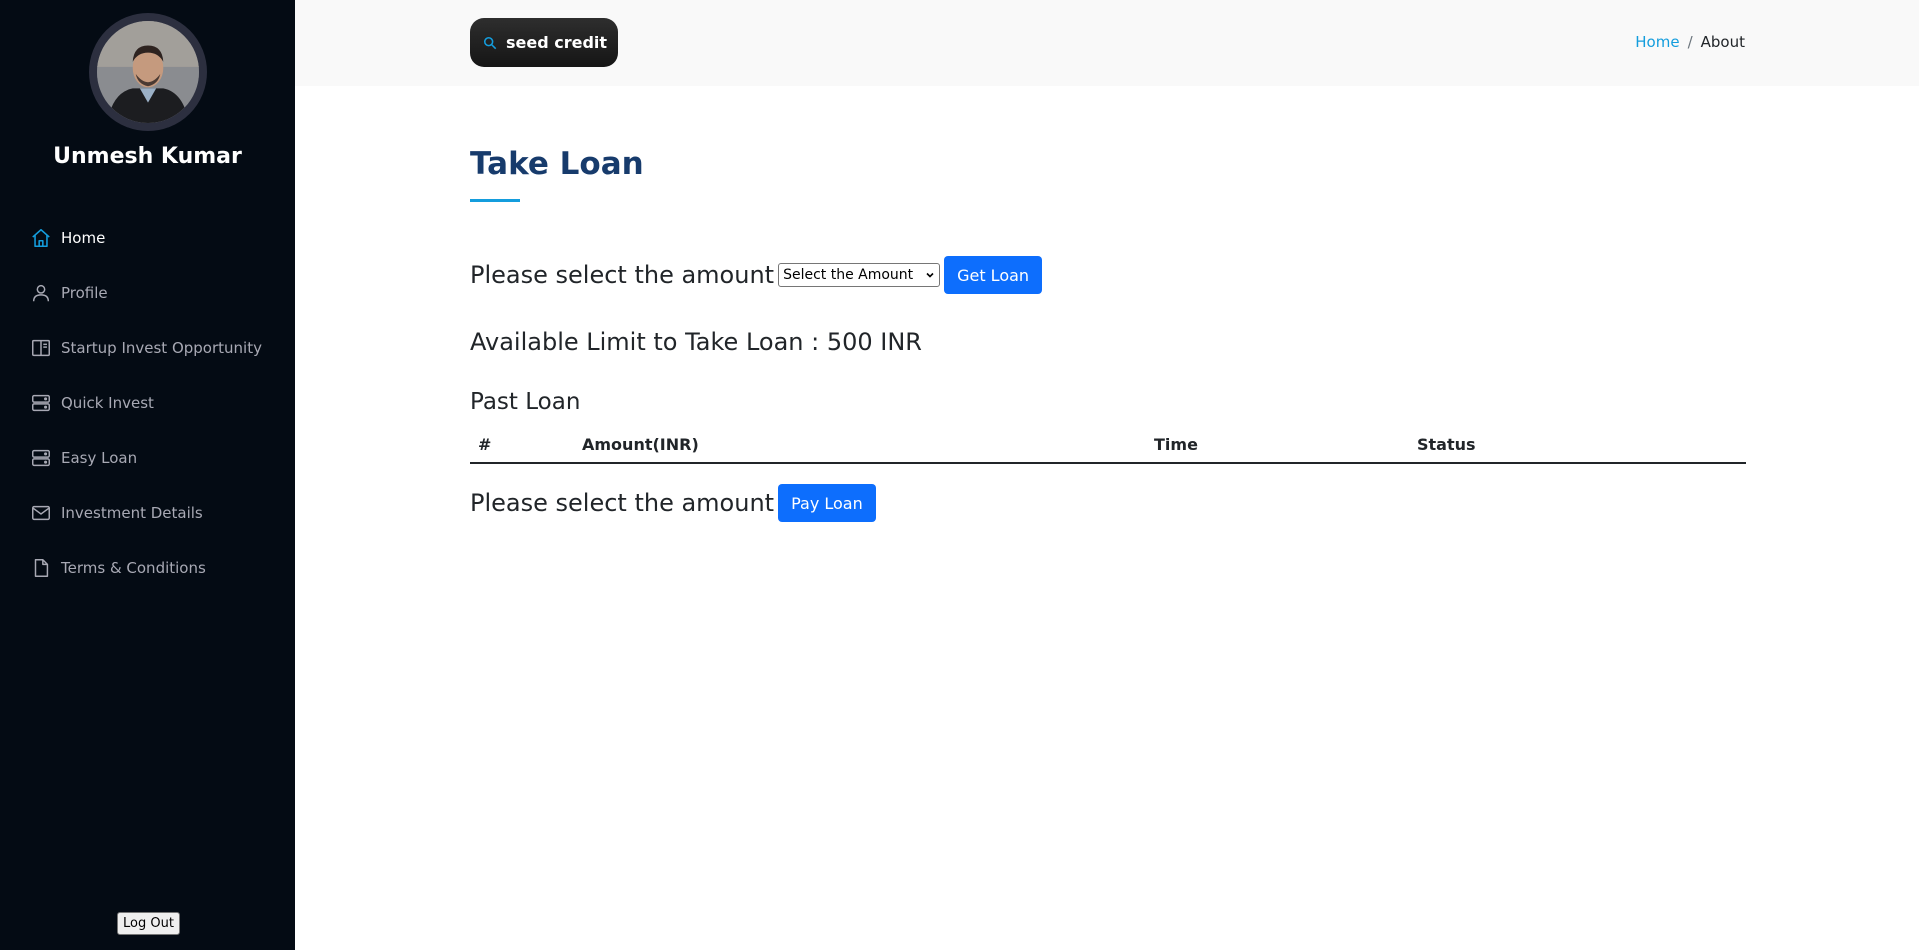 This screenshot has height=950, width=1919. What do you see at coordinates (148, 923) in the screenshot?
I see `logout-button: Log Out` at bounding box center [148, 923].